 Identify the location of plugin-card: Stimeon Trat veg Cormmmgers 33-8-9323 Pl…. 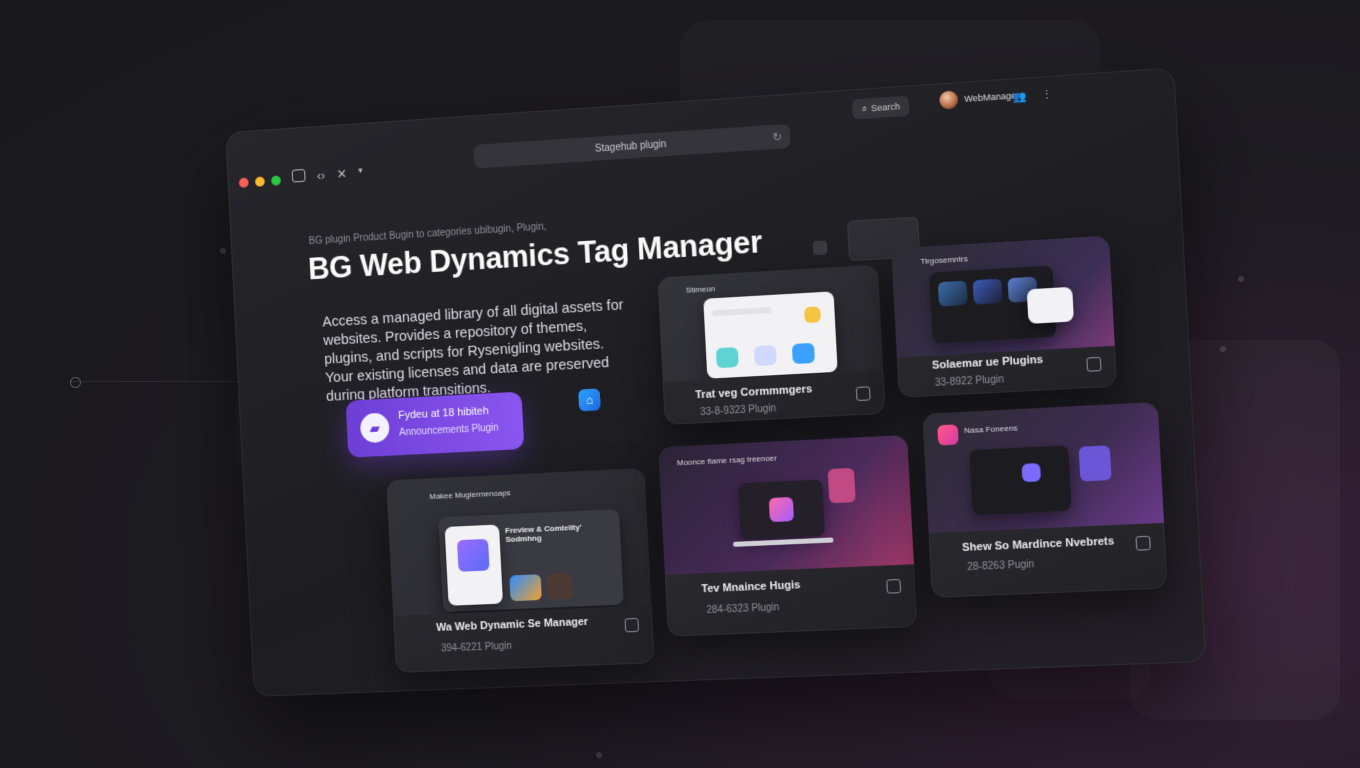
(771, 344).